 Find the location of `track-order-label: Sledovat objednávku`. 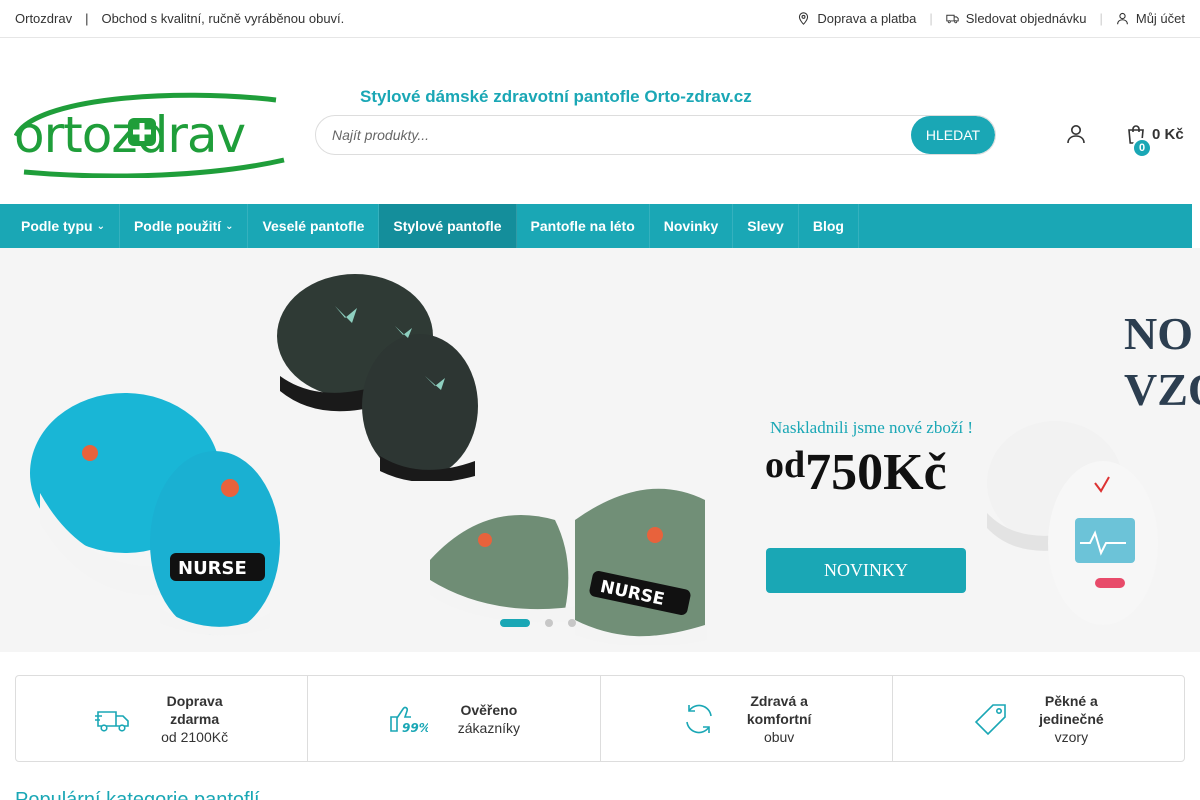

track-order-label: Sledovat objednávku is located at coordinates (1026, 18).